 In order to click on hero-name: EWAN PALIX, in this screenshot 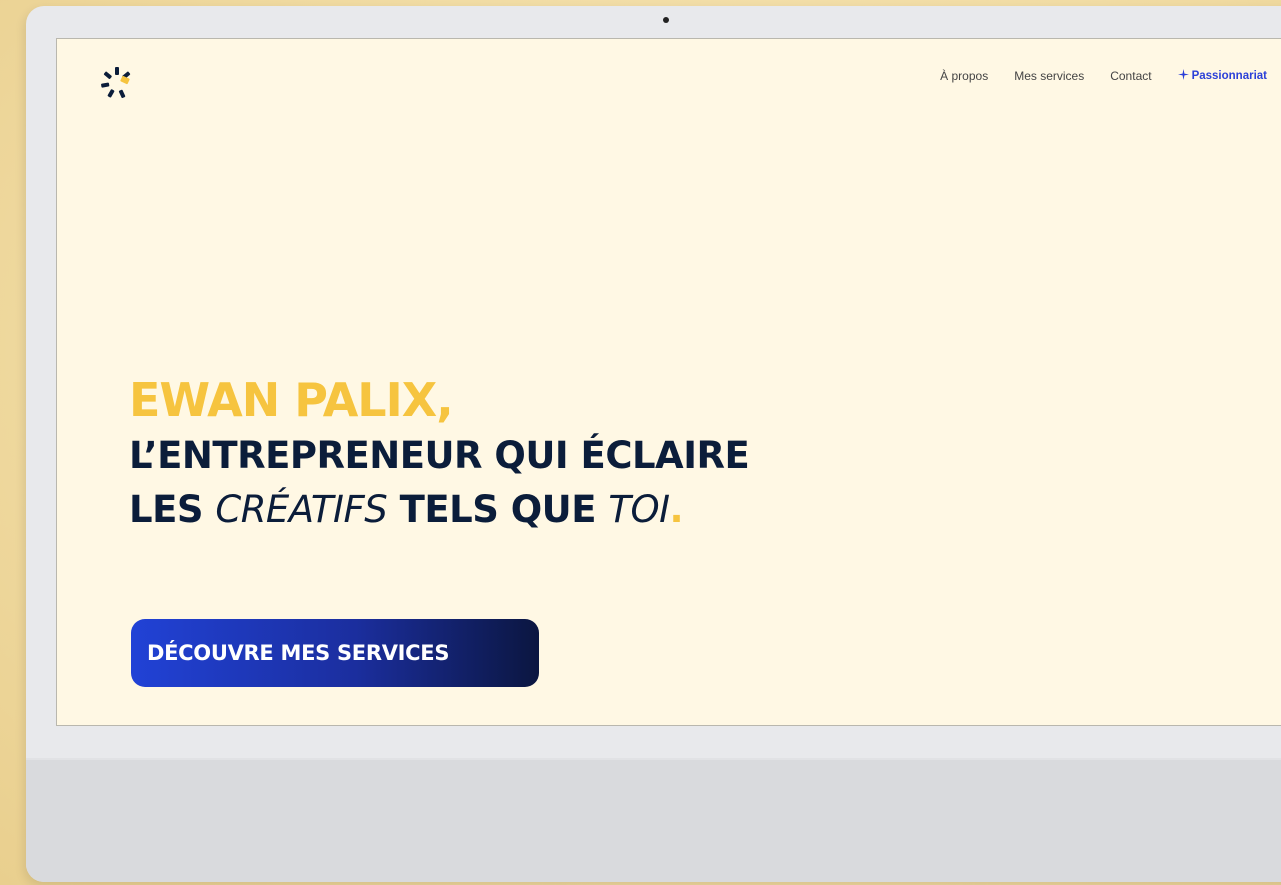, I will do `click(291, 400)`.